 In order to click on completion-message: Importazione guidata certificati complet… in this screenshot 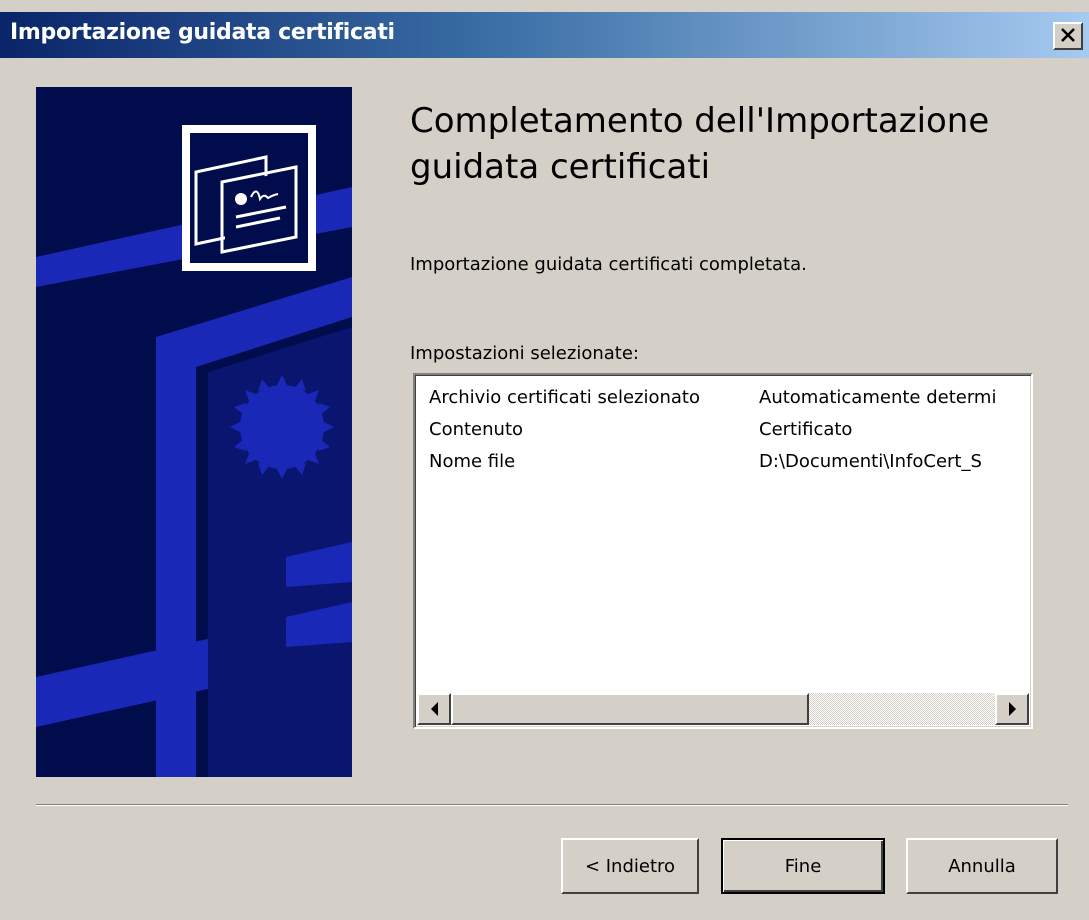, I will do `click(608, 264)`.